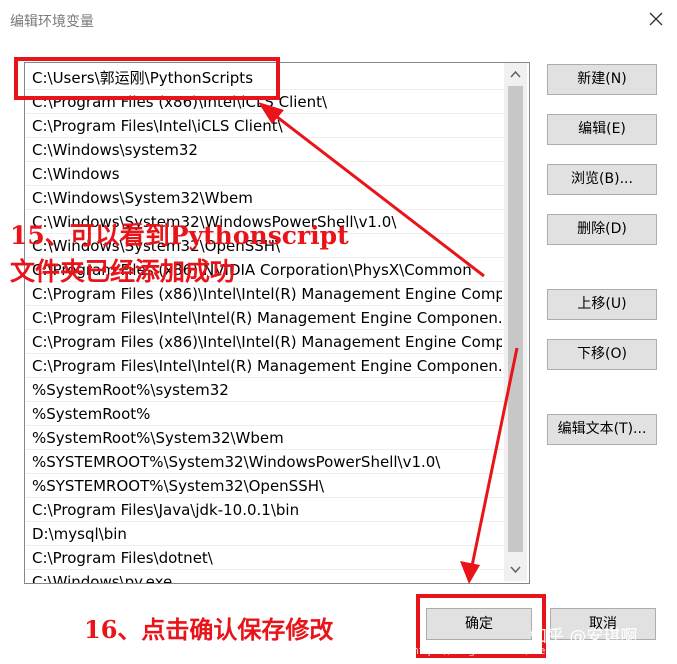 This screenshot has height=664, width=677. I want to click on annotation-step15-line1: 15、可以看到Pythonscript, so click(179, 235).